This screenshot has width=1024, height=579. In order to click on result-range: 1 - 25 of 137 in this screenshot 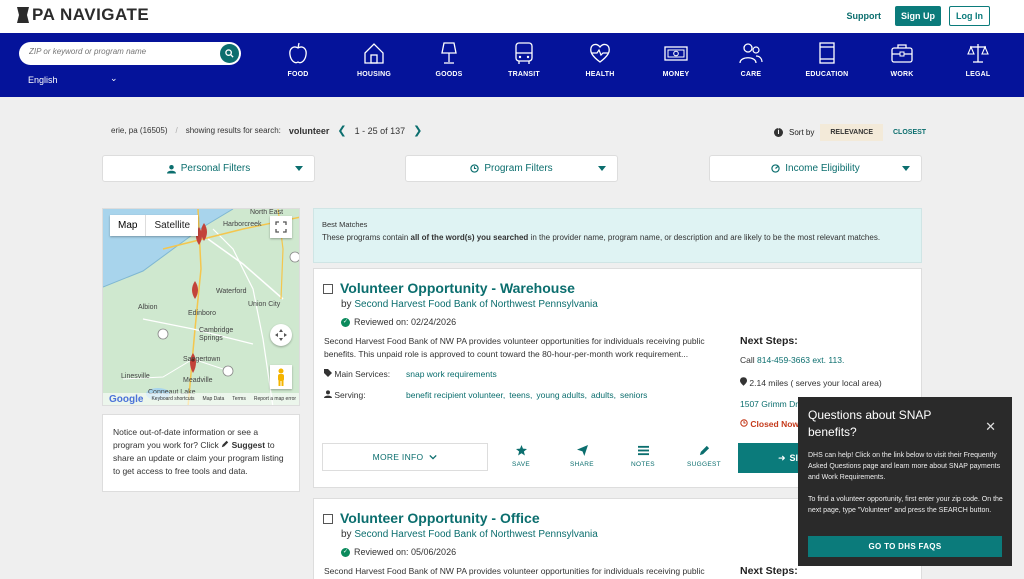, I will do `click(380, 130)`.